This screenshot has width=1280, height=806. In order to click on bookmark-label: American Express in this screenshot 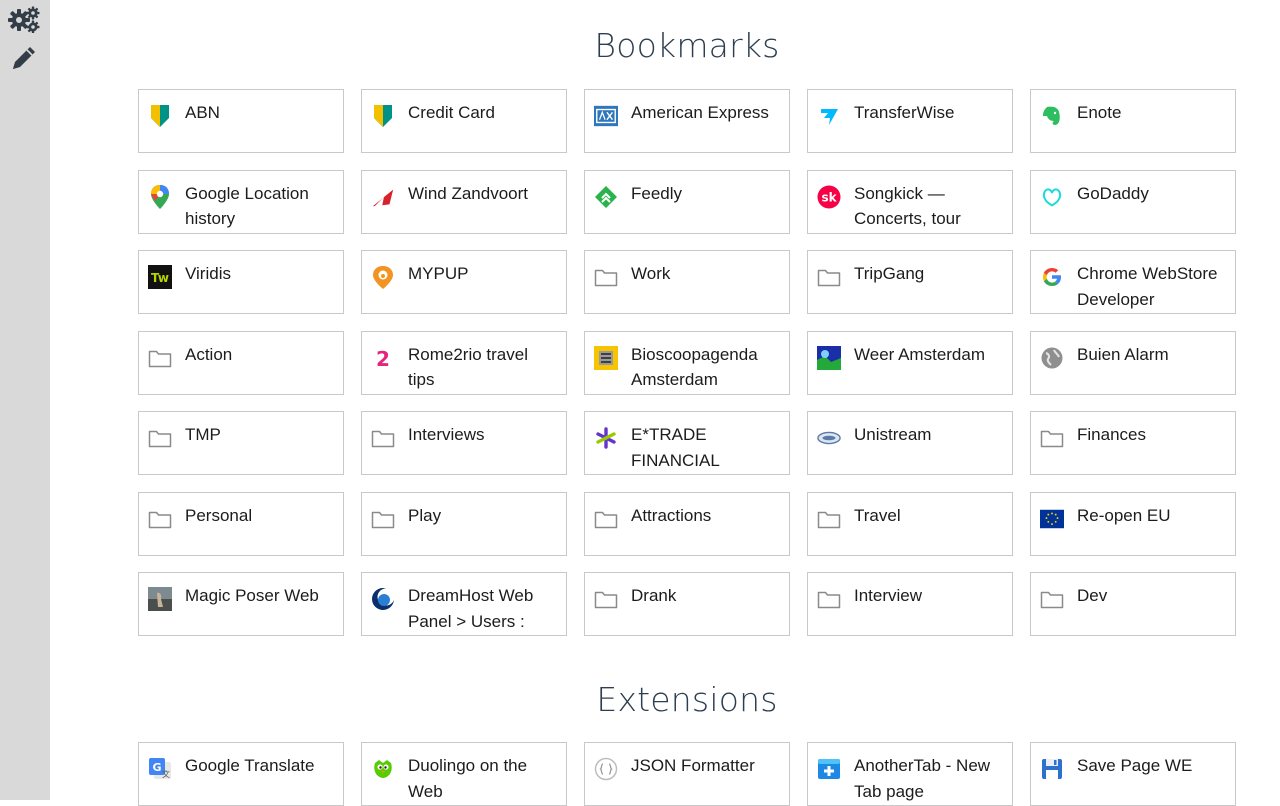, I will do `click(700, 112)`.